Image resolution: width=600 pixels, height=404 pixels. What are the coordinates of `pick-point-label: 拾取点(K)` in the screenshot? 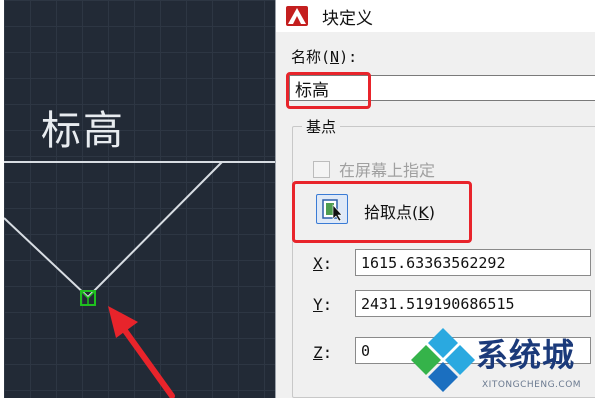 It's located at (399, 211).